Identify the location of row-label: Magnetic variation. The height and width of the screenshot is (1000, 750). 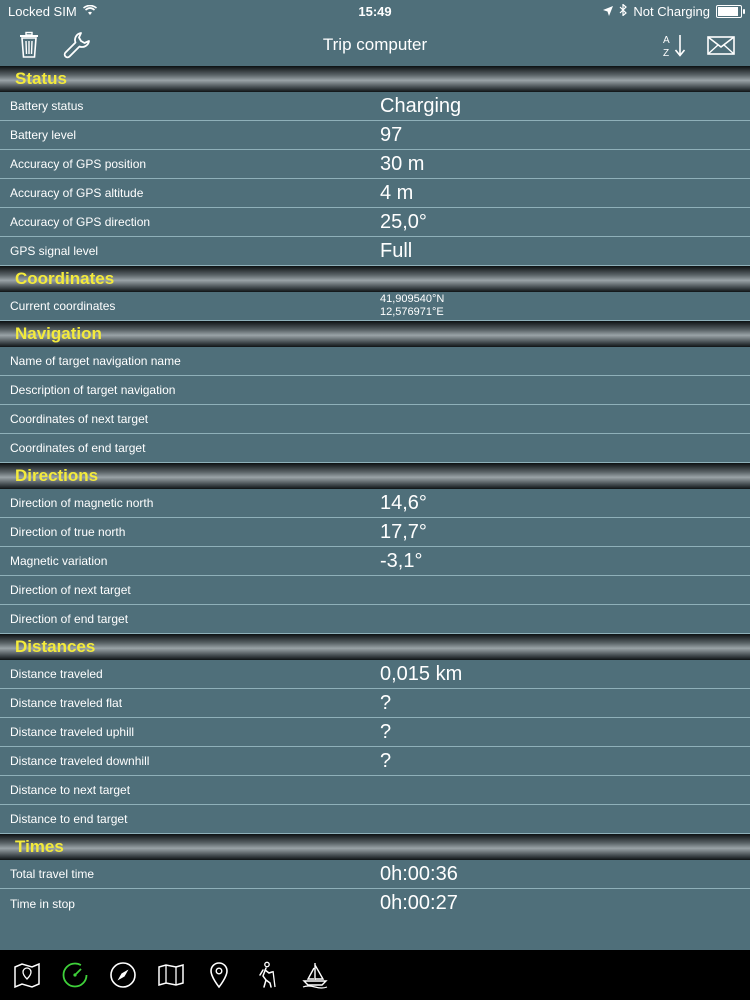
(59, 561).